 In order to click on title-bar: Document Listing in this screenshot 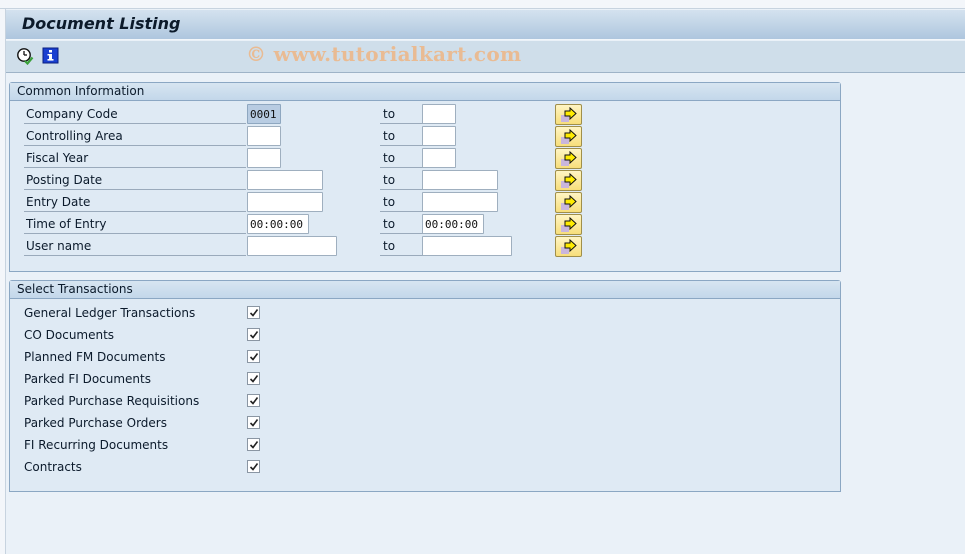, I will do `click(485, 25)`.